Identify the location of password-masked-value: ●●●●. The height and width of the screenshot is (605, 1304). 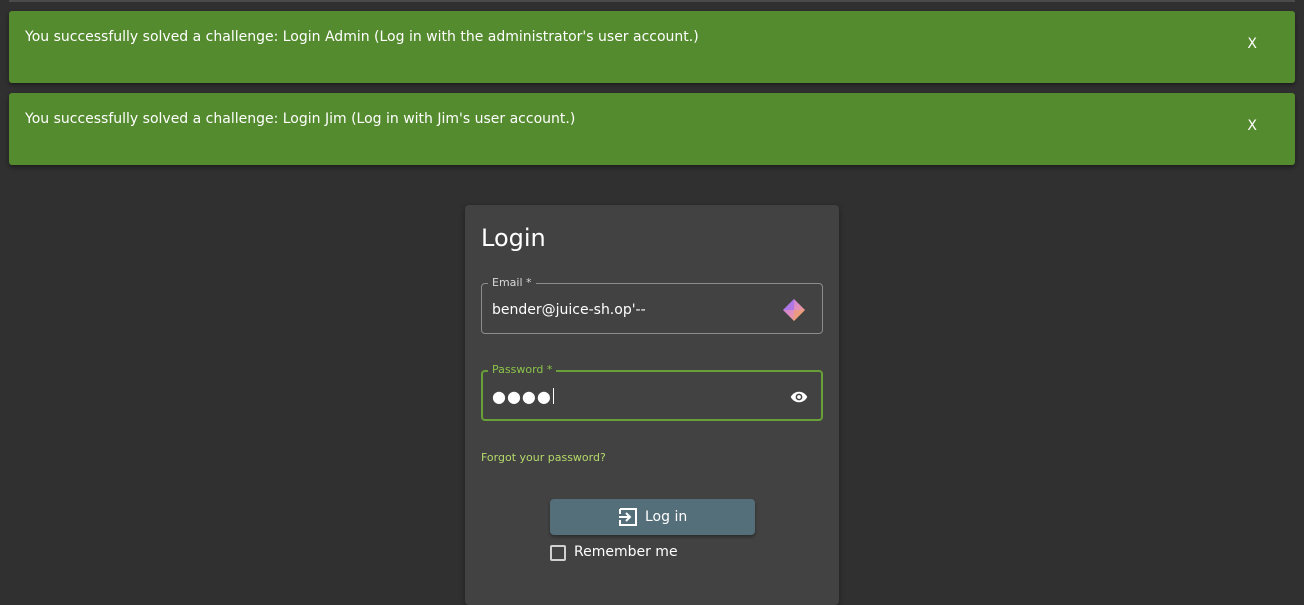
(522, 396).